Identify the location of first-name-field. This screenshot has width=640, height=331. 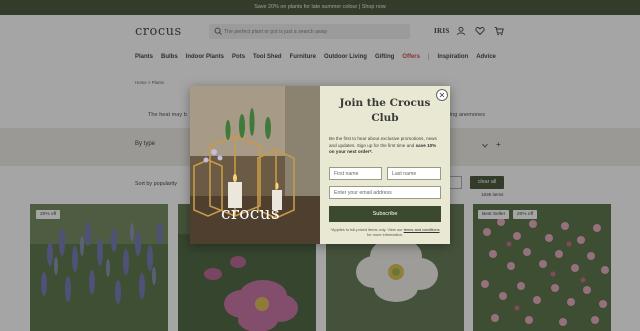
(355, 173).